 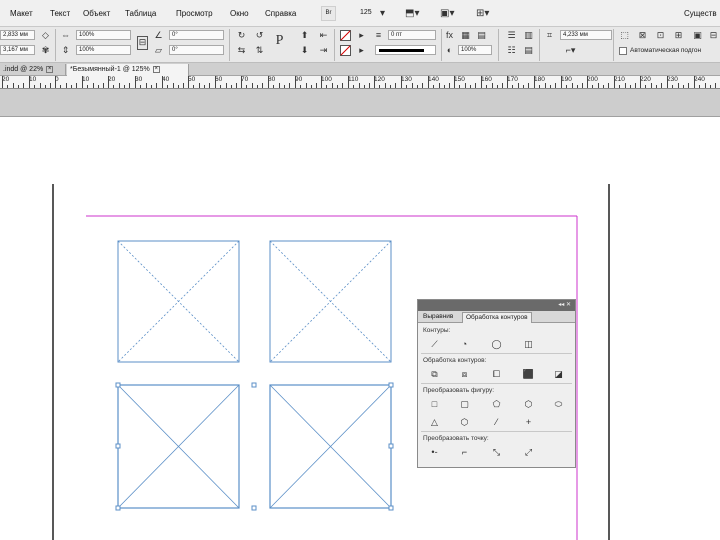 I want to click on panel-header: ◂◂ ✕, so click(x=496, y=305).